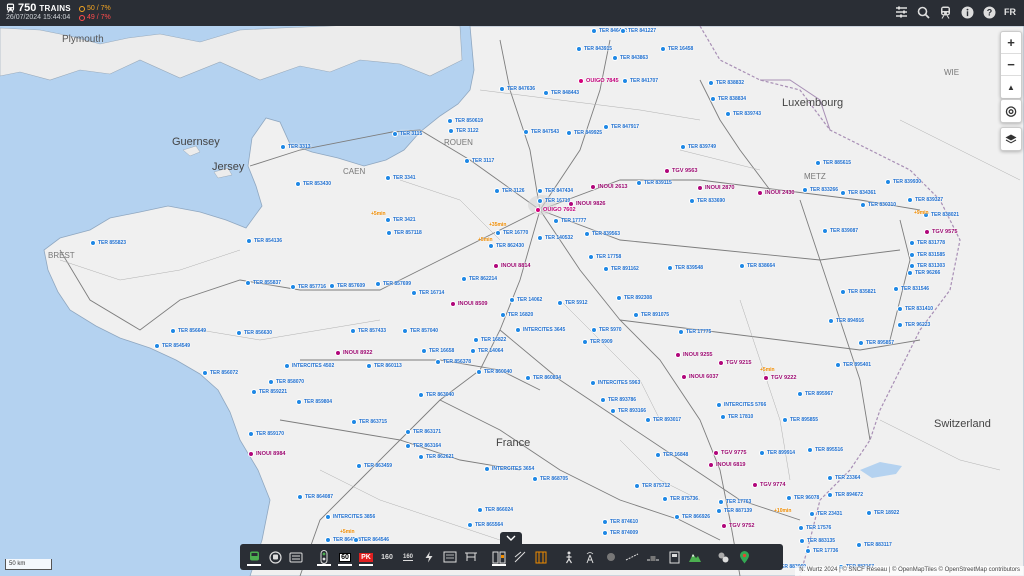 This screenshot has height=576, width=1024. Describe the element at coordinates (927, 255) in the screenshot. I see `train-marker: TER 831585` at that location.